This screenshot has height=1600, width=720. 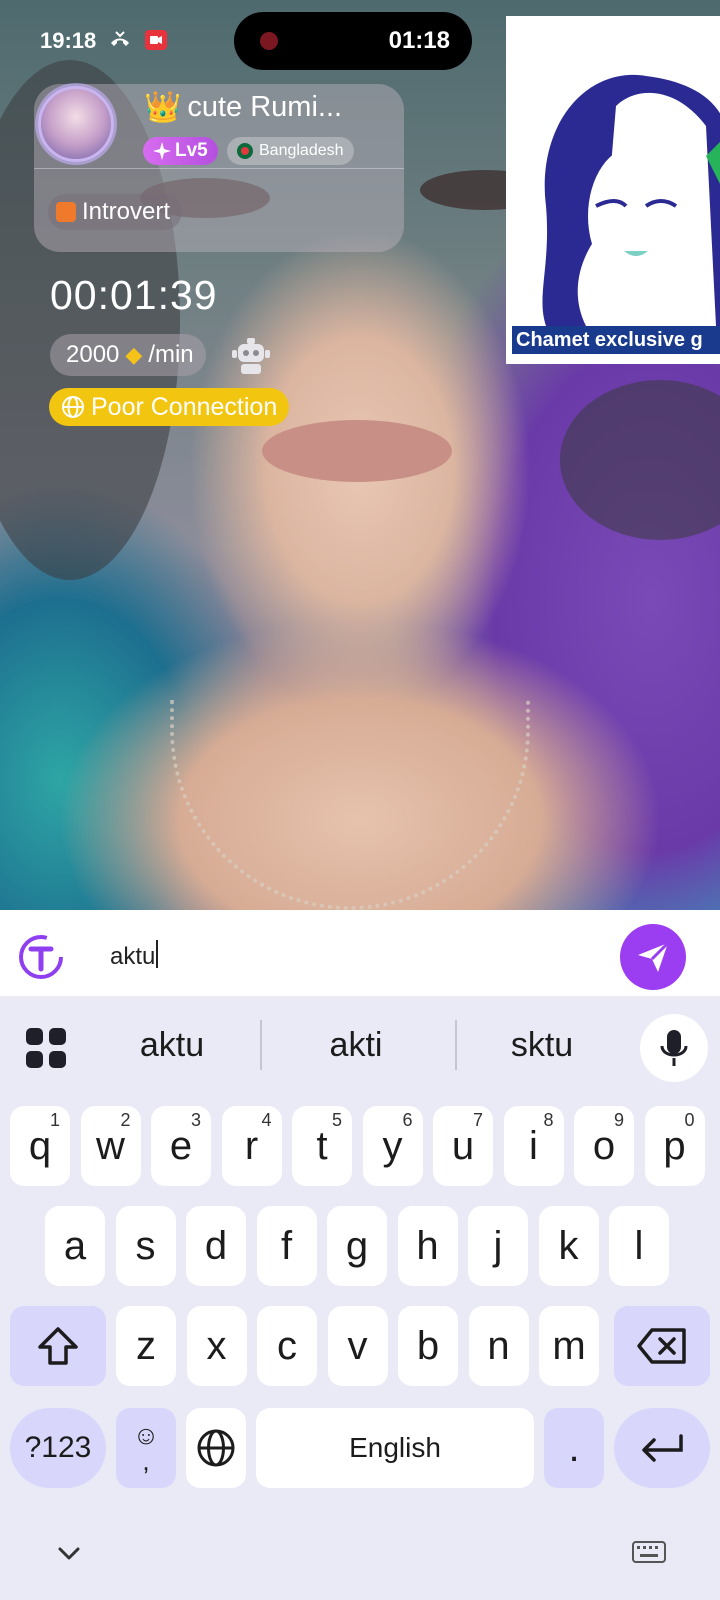 I want to click on key-label: t, so click(x=322, y=1145).